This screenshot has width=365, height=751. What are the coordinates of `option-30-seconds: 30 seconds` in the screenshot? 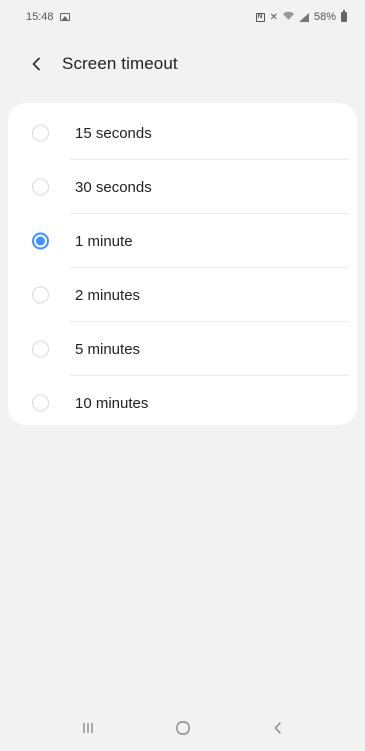 It's located at (182, 187).